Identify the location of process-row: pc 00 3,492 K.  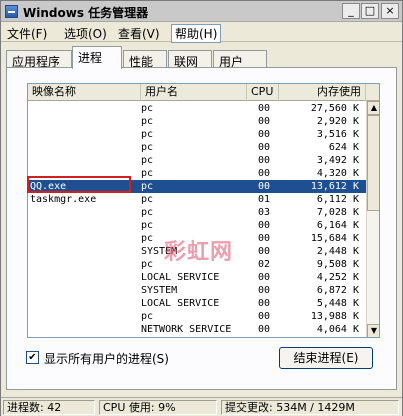
(197, 160).